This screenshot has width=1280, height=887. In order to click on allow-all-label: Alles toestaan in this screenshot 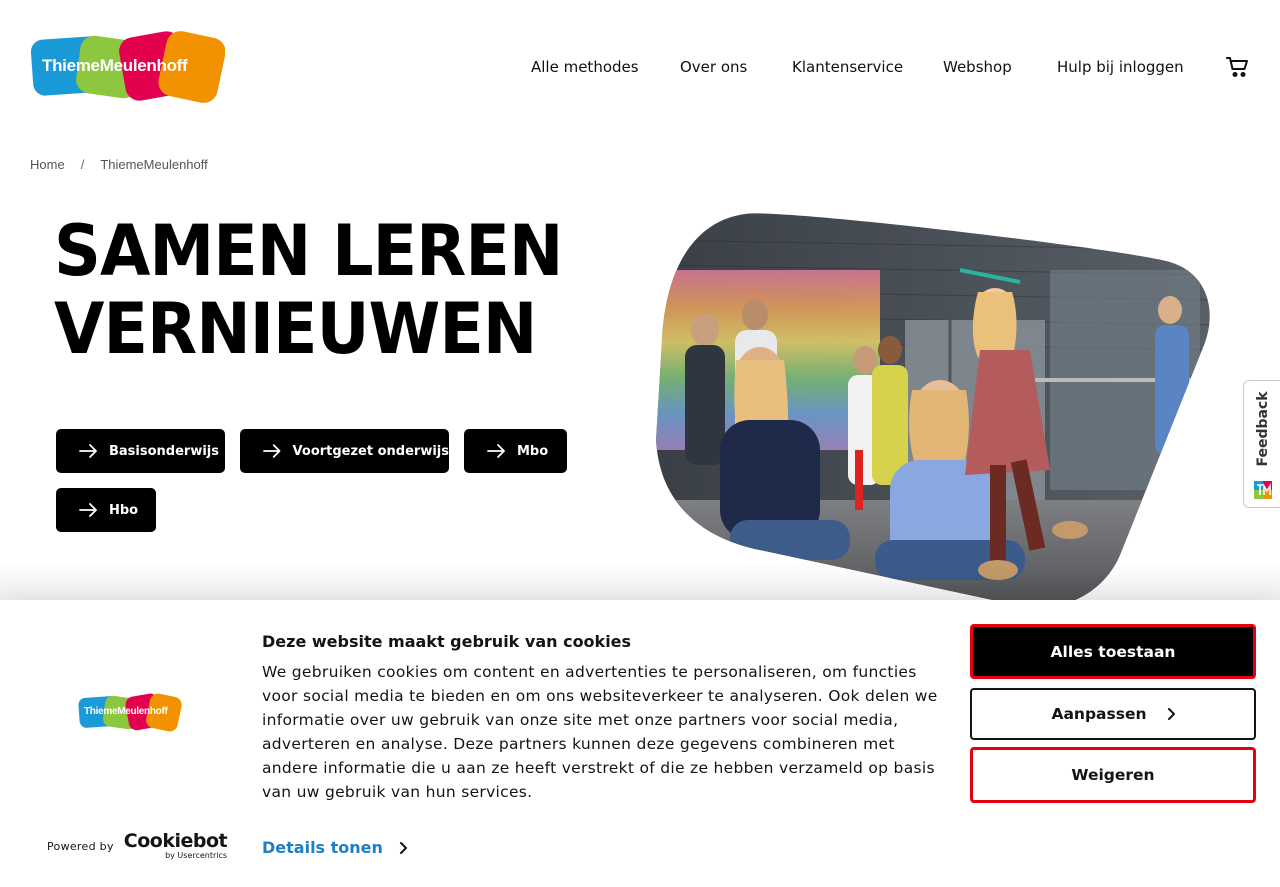, I will do `click(1113, 651)`.